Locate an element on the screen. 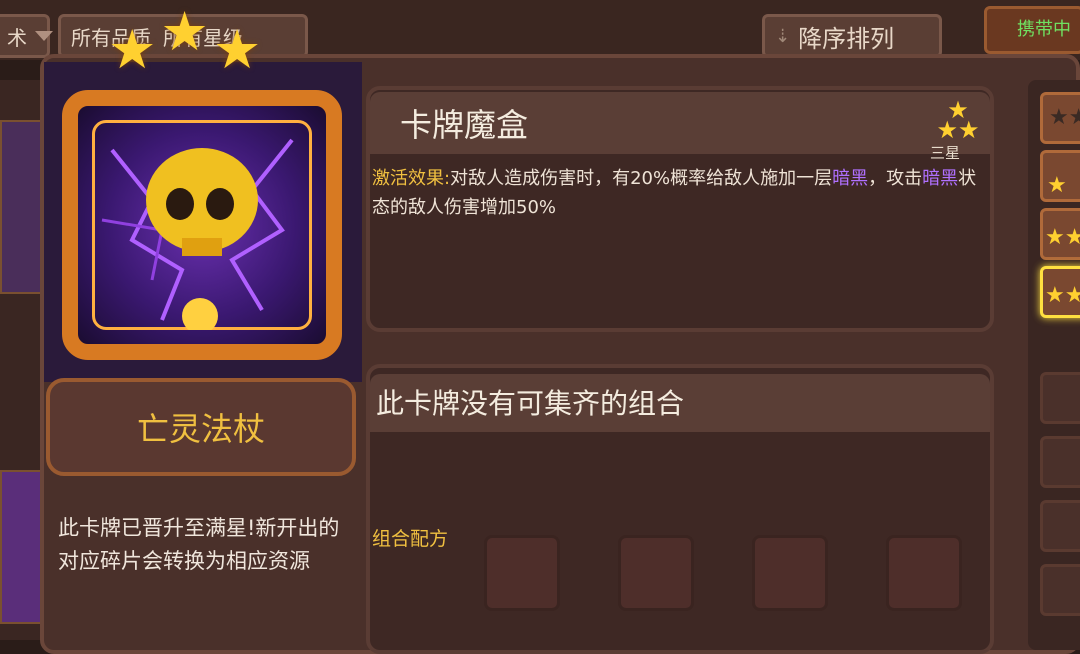 The height and width of the screenshot is (654, 1080). carry-tab-label: 携带中 is located at coordinates (1044, 29).